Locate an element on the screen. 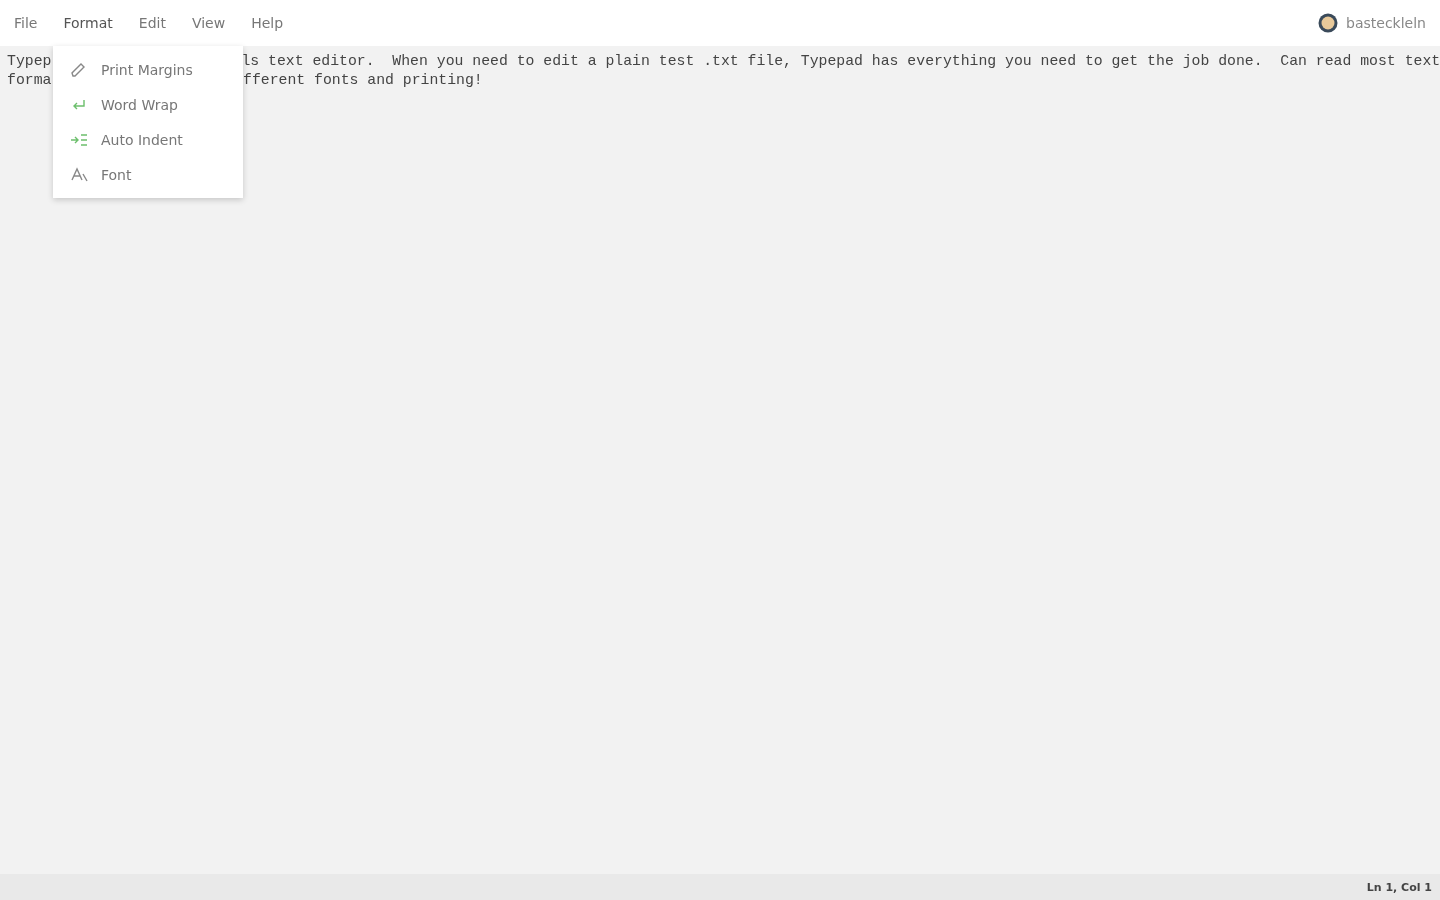  font-icon is located at coordinates (79, 174).